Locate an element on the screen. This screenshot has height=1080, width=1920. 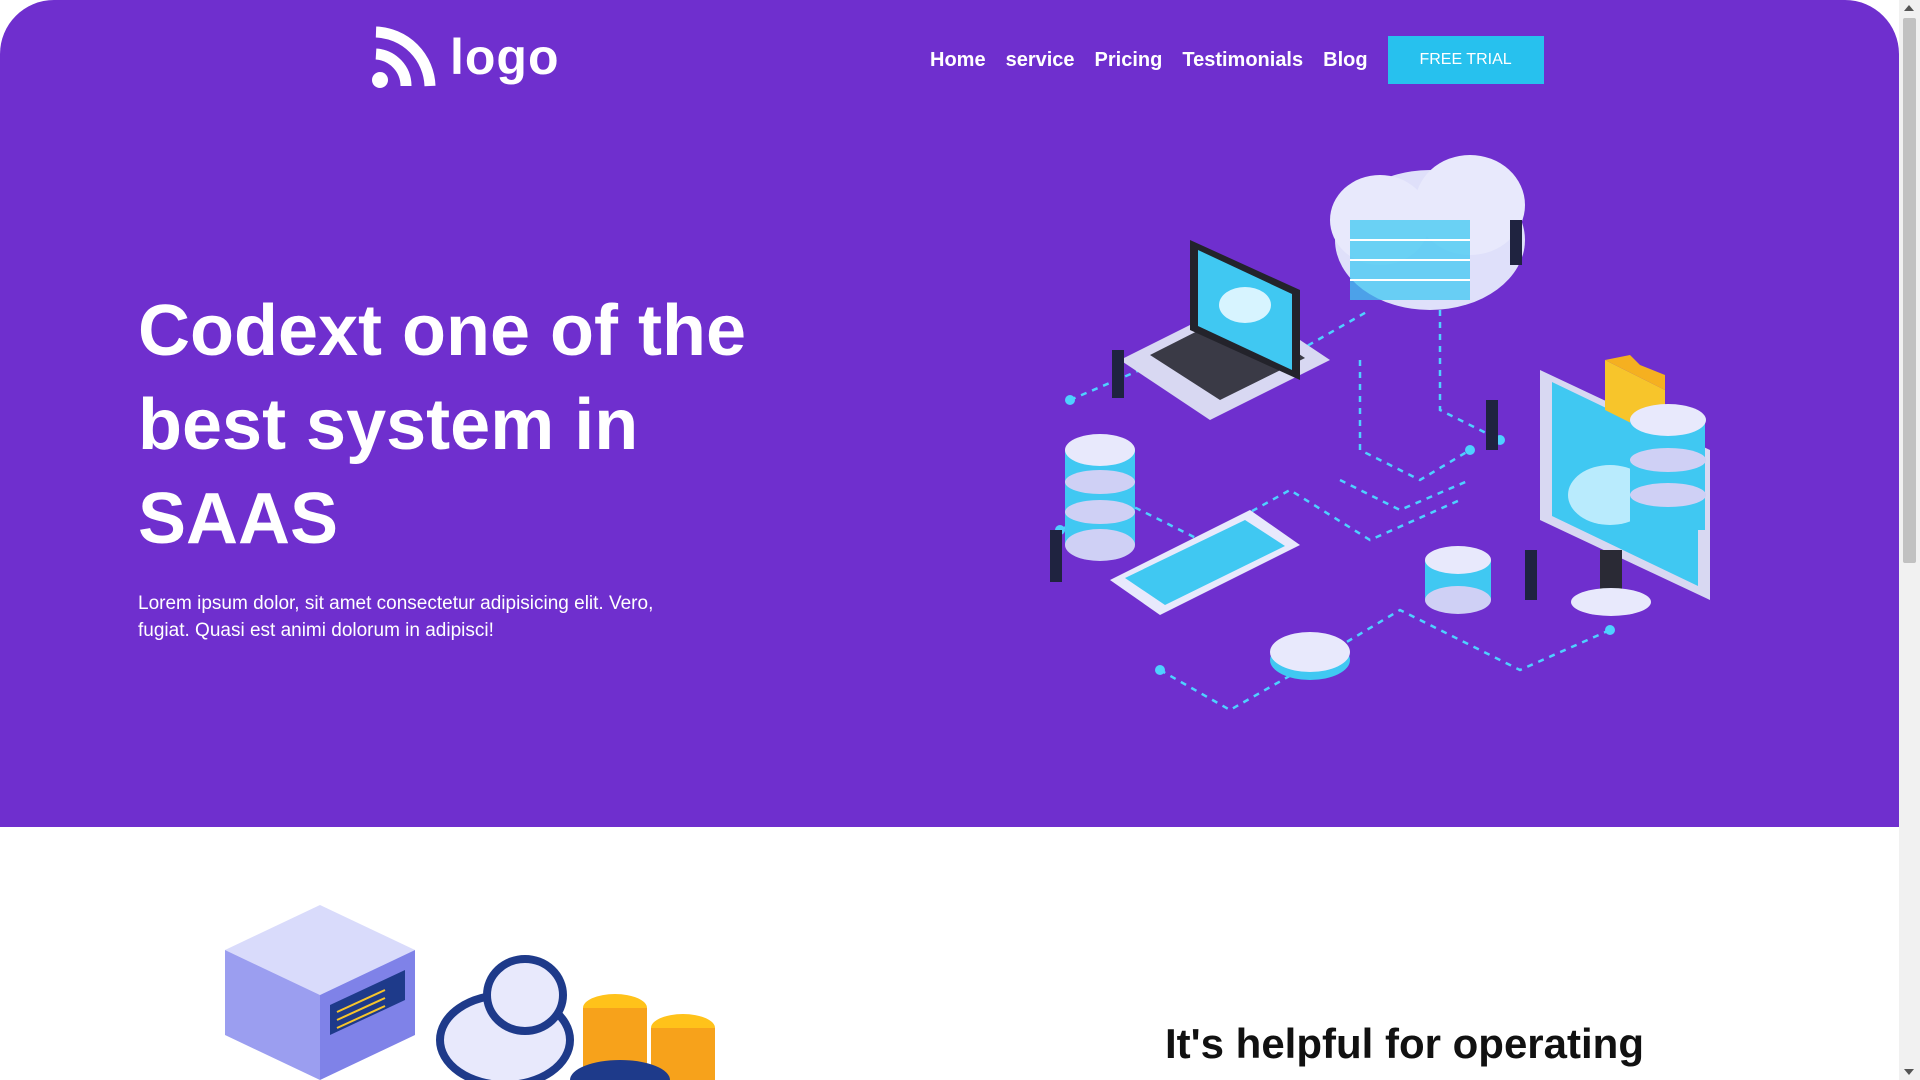
scroll-thumb is located at coordinates (1909, 290).